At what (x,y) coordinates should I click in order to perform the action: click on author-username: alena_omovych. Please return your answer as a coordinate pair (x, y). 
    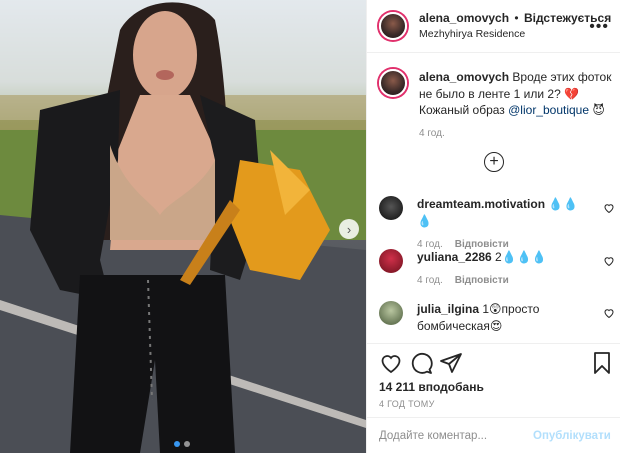
    Looking at the image, I should click on (464, 18).